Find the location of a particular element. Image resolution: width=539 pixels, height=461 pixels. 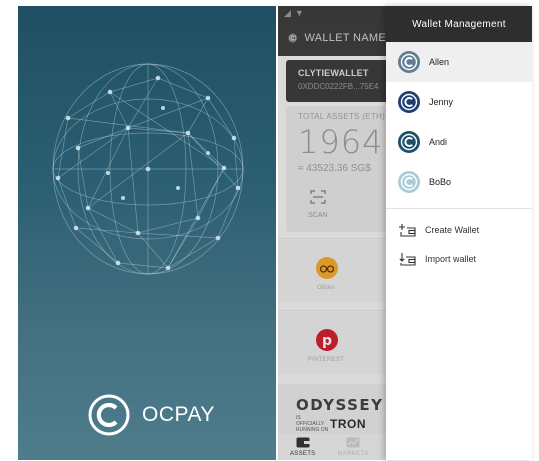

banner-subtitle-small: IS OFFICIALLY RUNNING ON is located at coordinates (312, 424).